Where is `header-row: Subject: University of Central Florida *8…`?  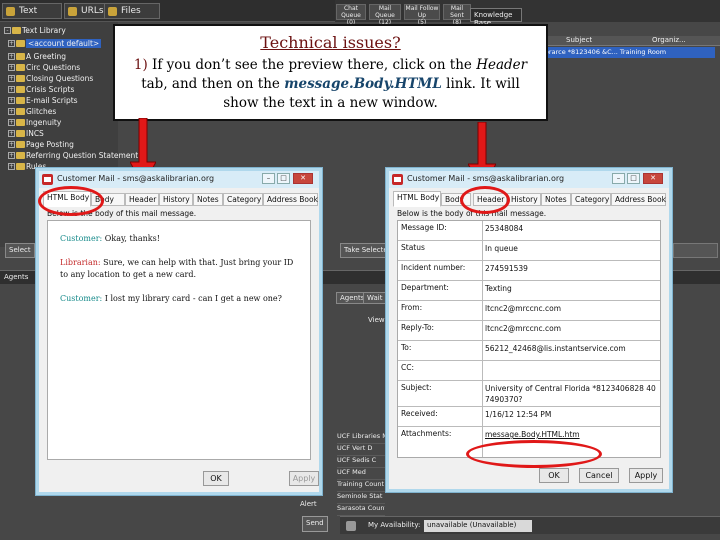 header-row: Subject: University of Central Florida *8… is located at coordinates (529, 394).